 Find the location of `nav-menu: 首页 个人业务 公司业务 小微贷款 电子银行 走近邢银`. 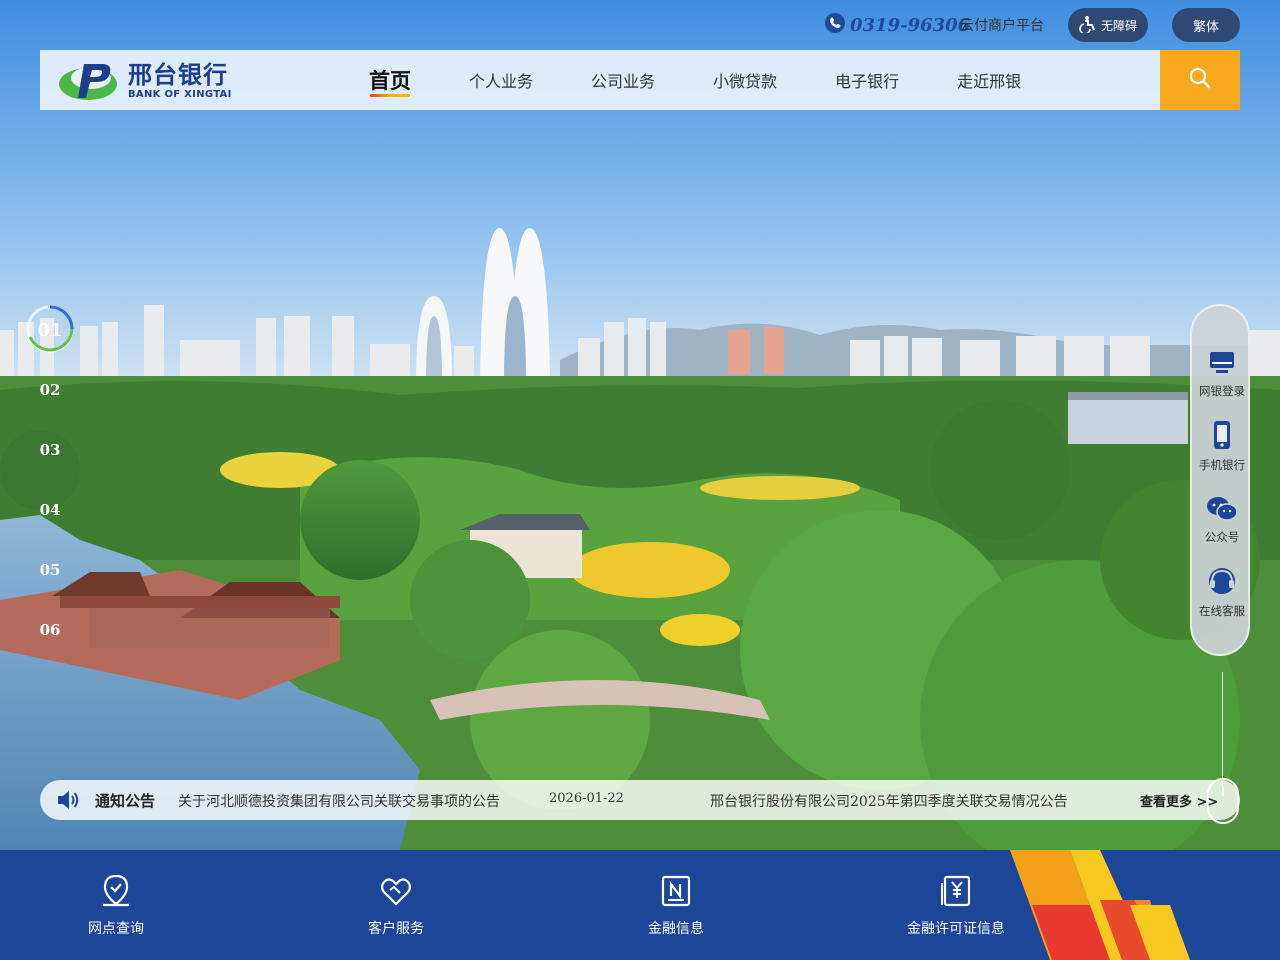

nav-menu: 首页 个人业务 公司业务 小微贷款 电子银行 走近邢银 is located at coordinates (695, 80).